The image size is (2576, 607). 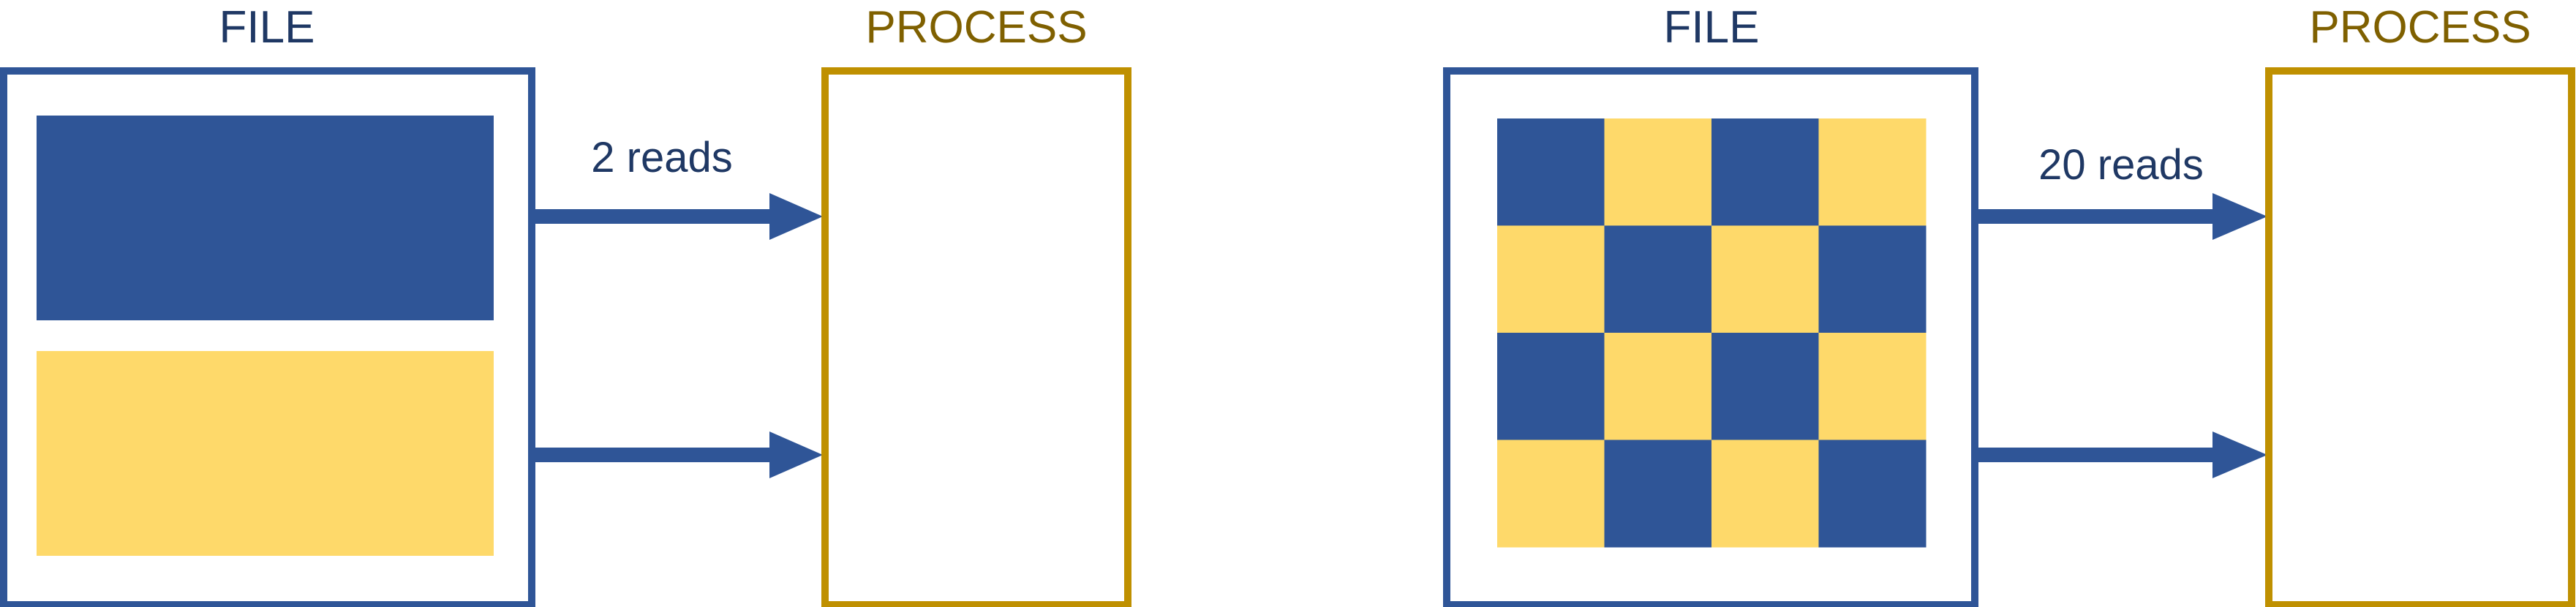 I want to click on left-read-arrow-top, so click(x=679, y=216).